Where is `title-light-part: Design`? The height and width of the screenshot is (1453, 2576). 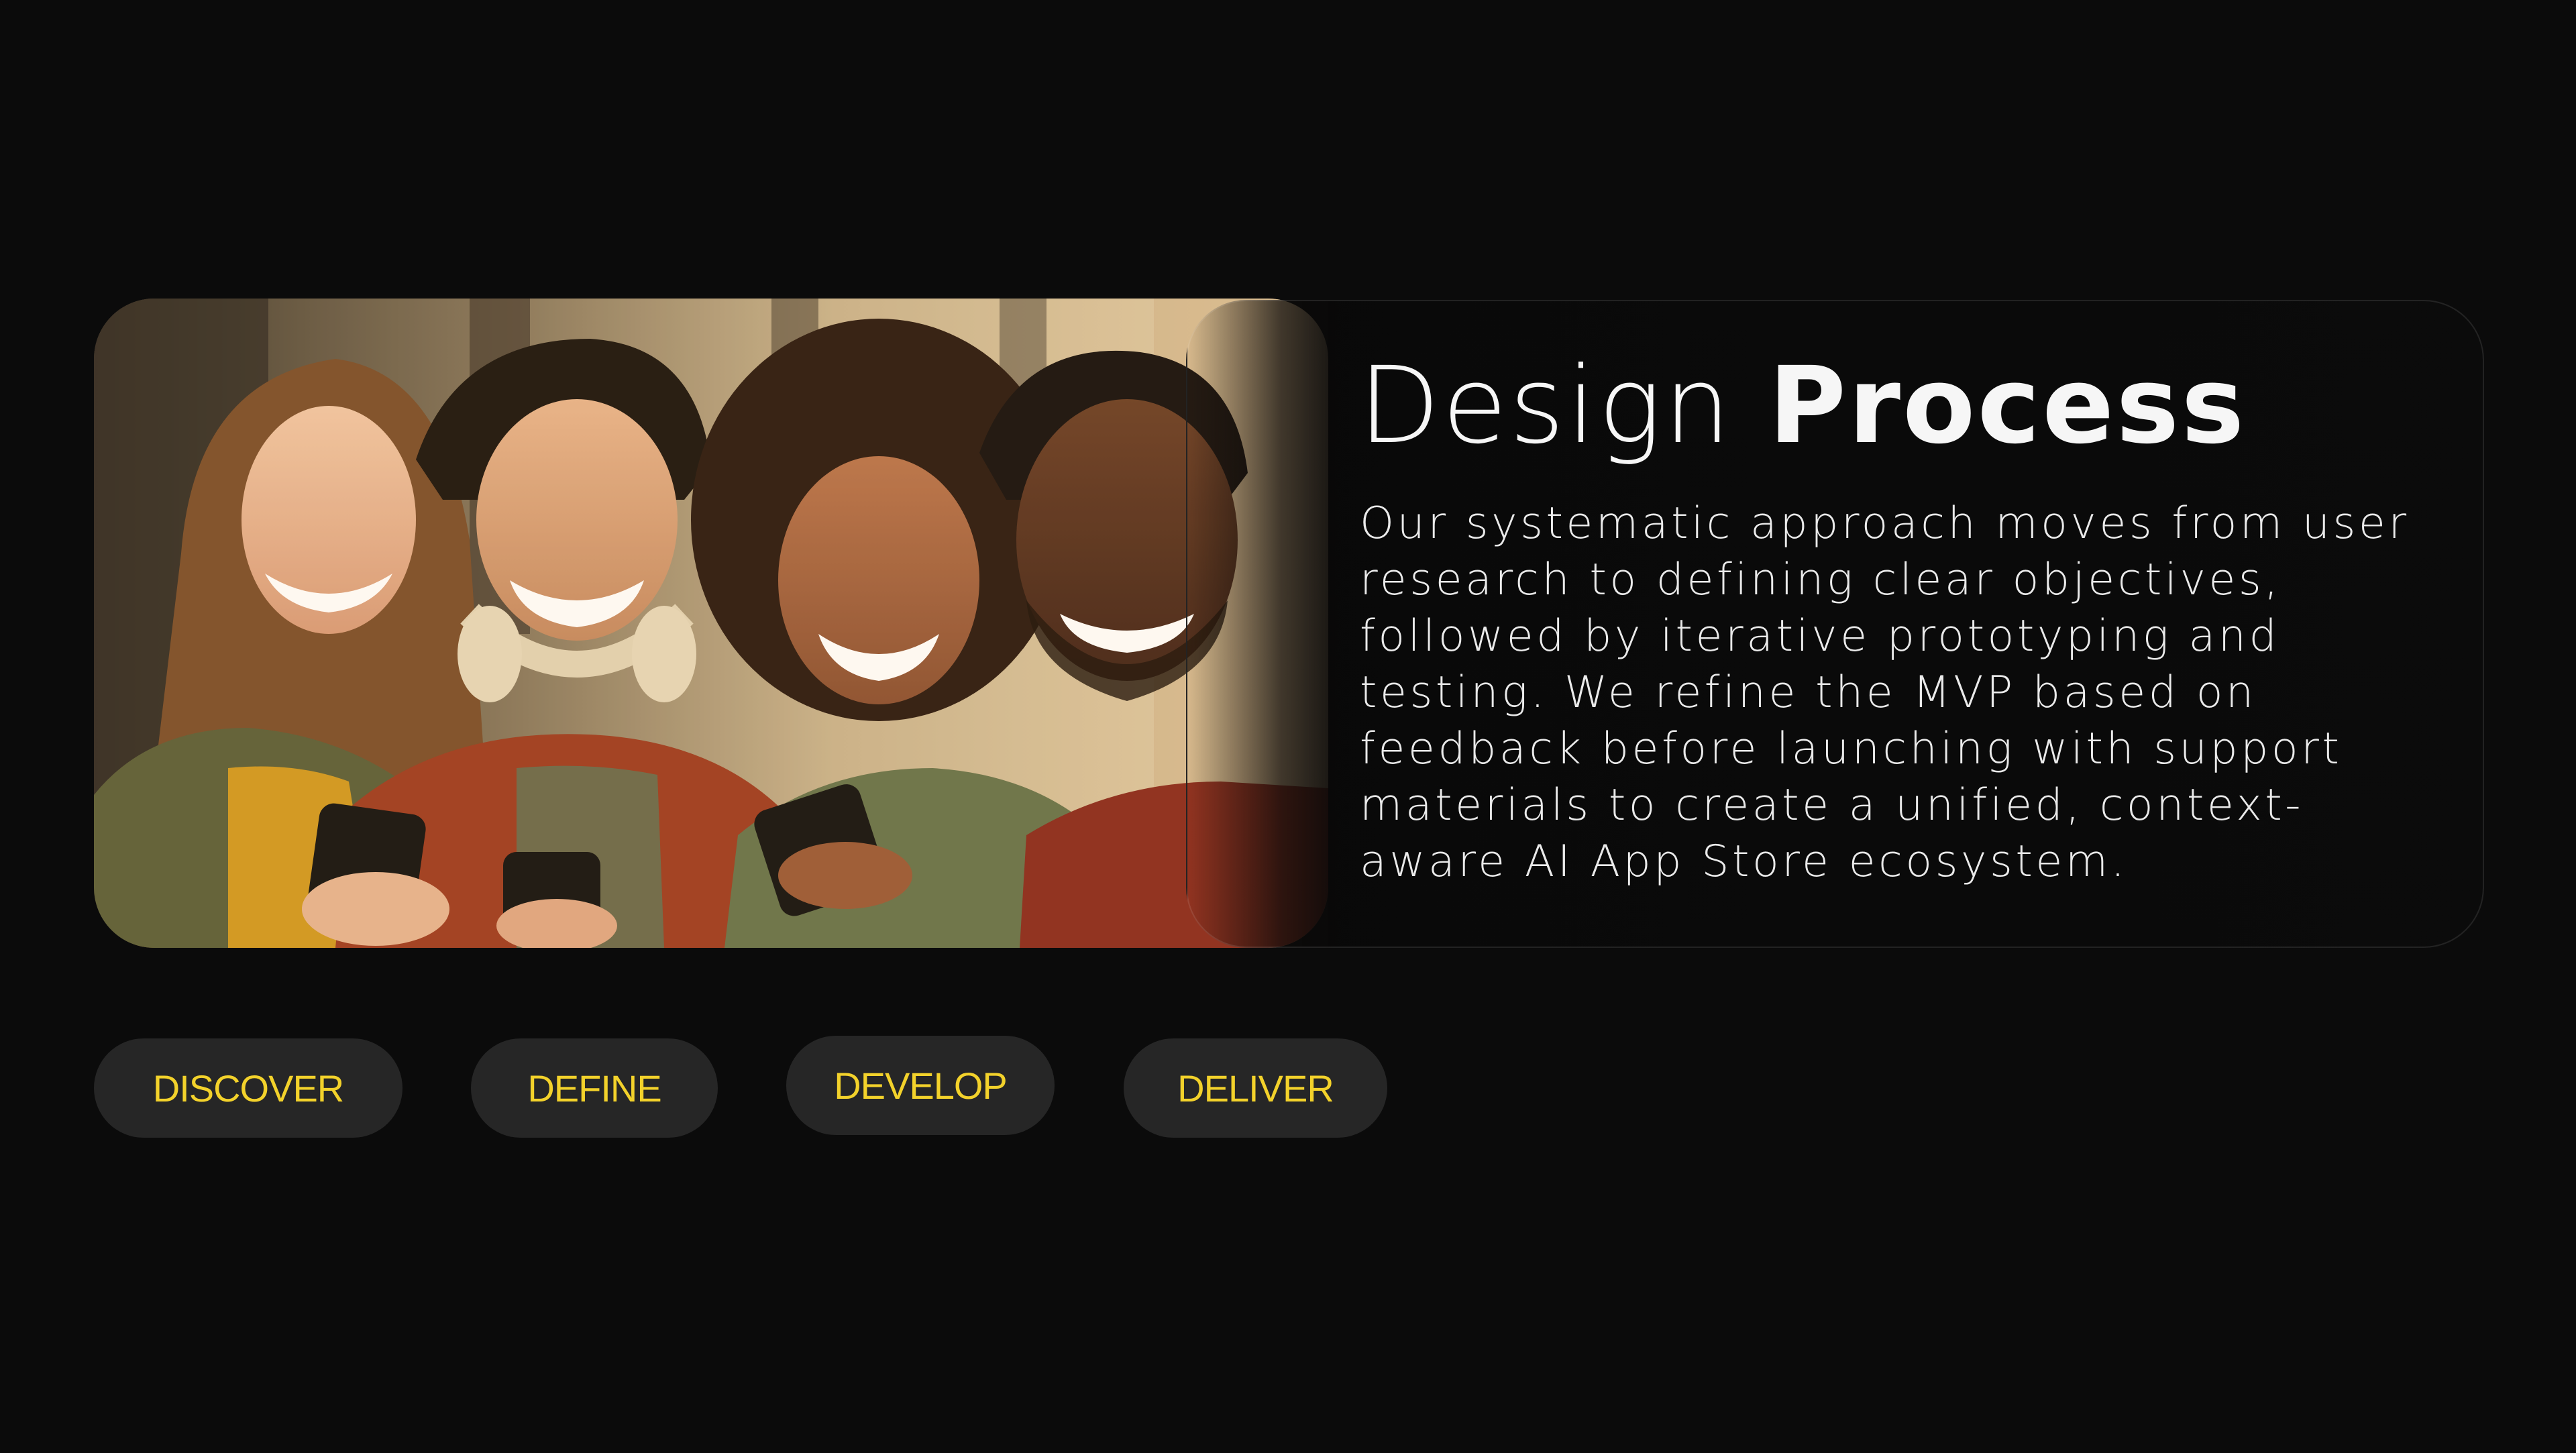
title-light-part: Design is located at coordinates (1563, 406).